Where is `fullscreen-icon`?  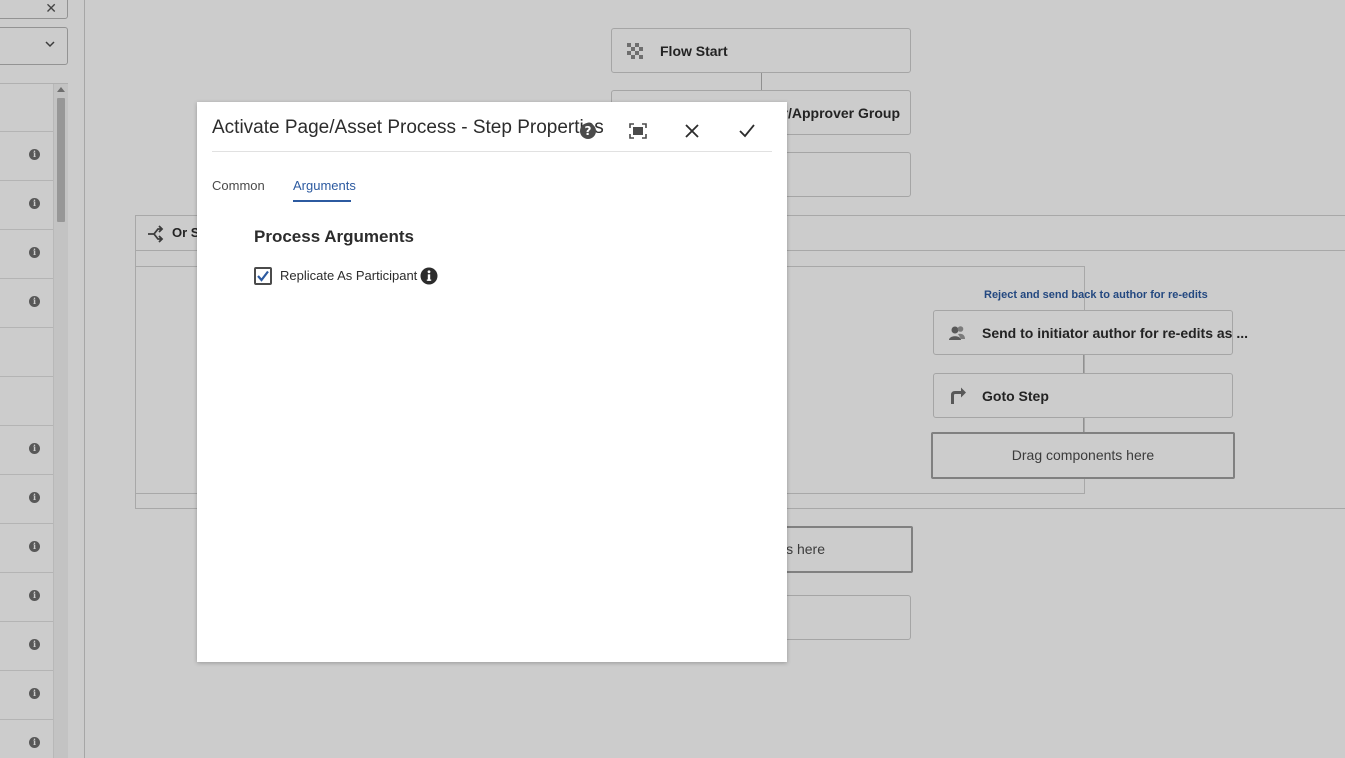
fullscreen-icon is located at coordinates (638, 131).